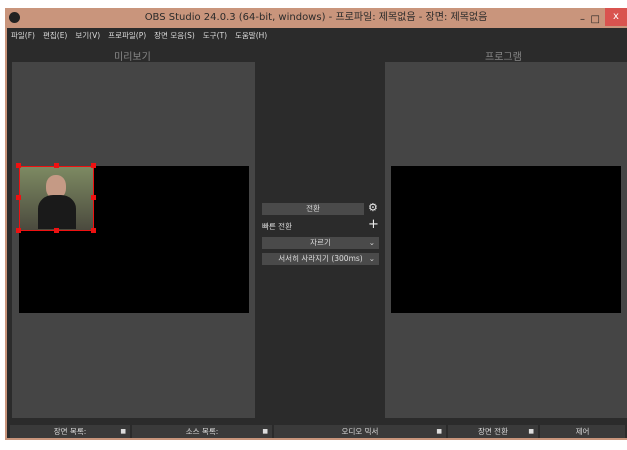  Describe the element at coordinates (215, 35) in the screenshot. I see `menu-tools: 도구(T)` at that location.